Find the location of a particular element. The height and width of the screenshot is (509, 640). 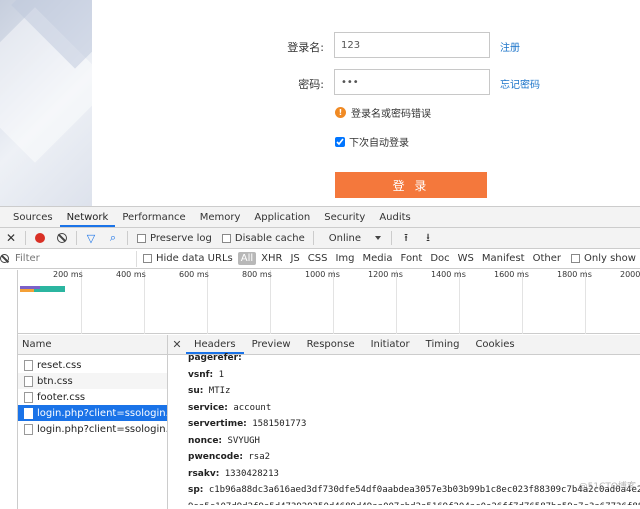

error-message: ! 登录名或密码错误 is located at coordinates (383, 112).